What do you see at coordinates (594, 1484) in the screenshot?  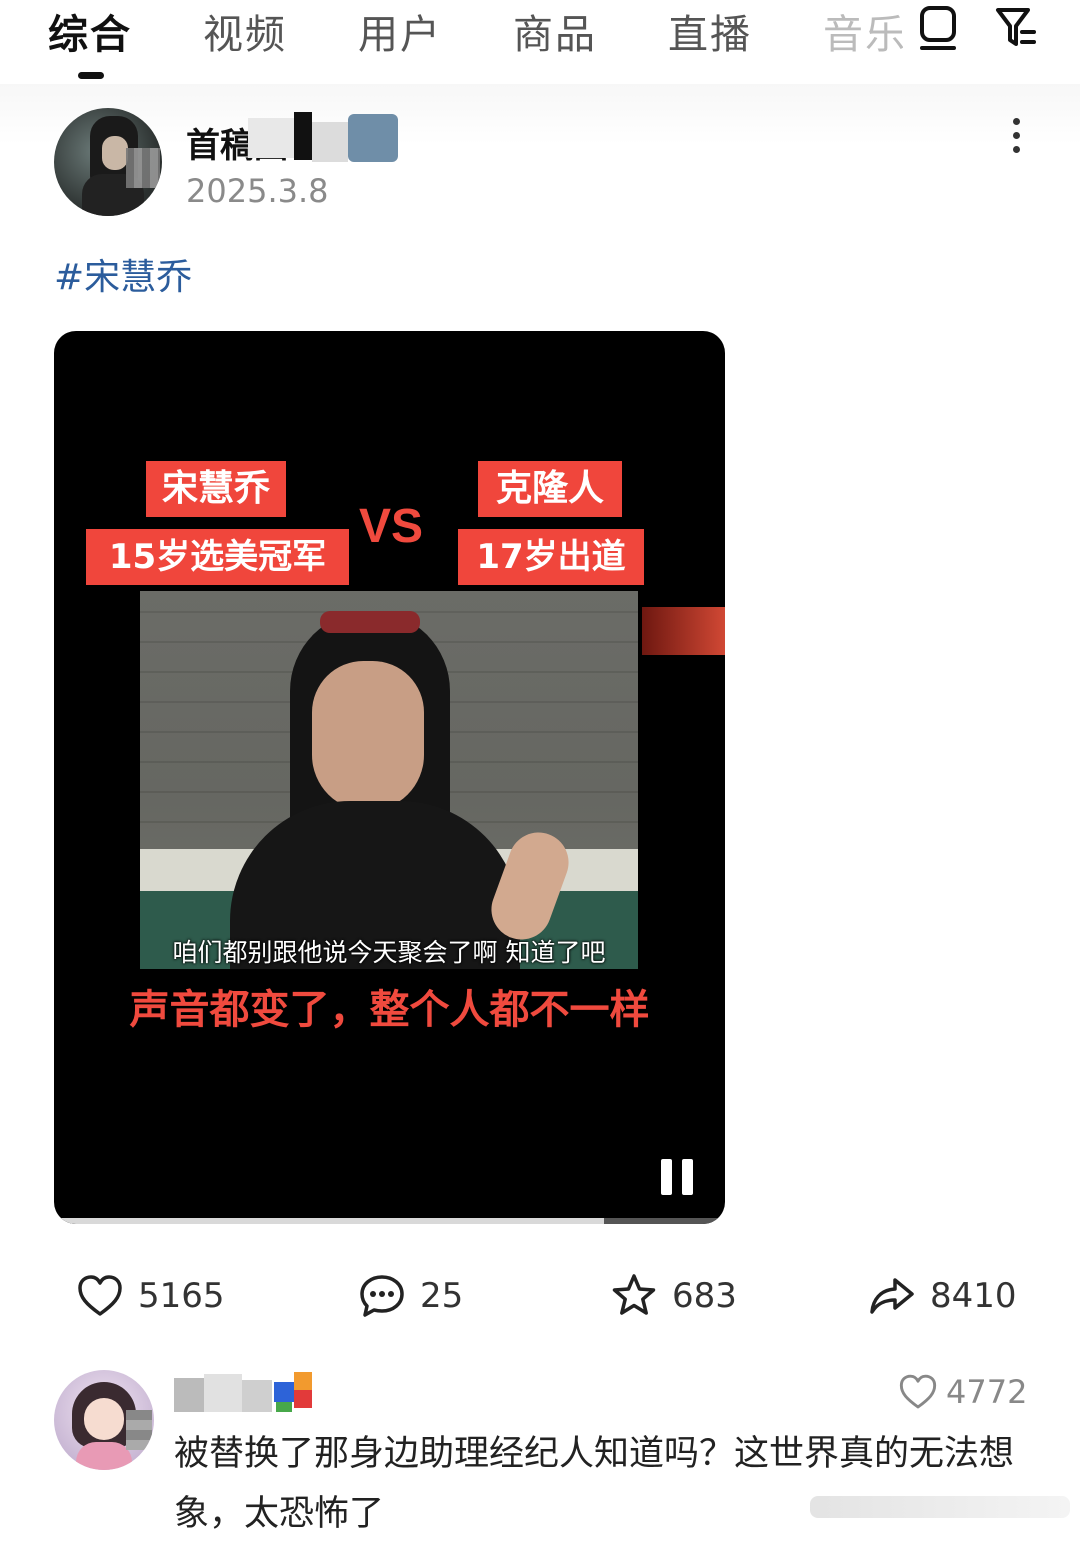 I see `comment-text: 被替换了那身边助理经纪人知道吗？这世界真的无法想象，太恐怖了` at bounding box center [594, 1484].